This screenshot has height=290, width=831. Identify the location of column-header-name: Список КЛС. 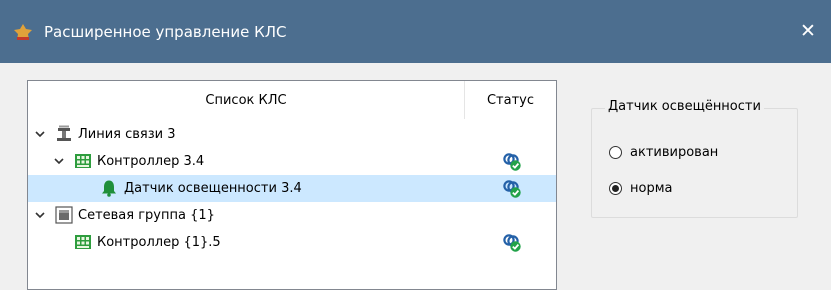
(246, 100).